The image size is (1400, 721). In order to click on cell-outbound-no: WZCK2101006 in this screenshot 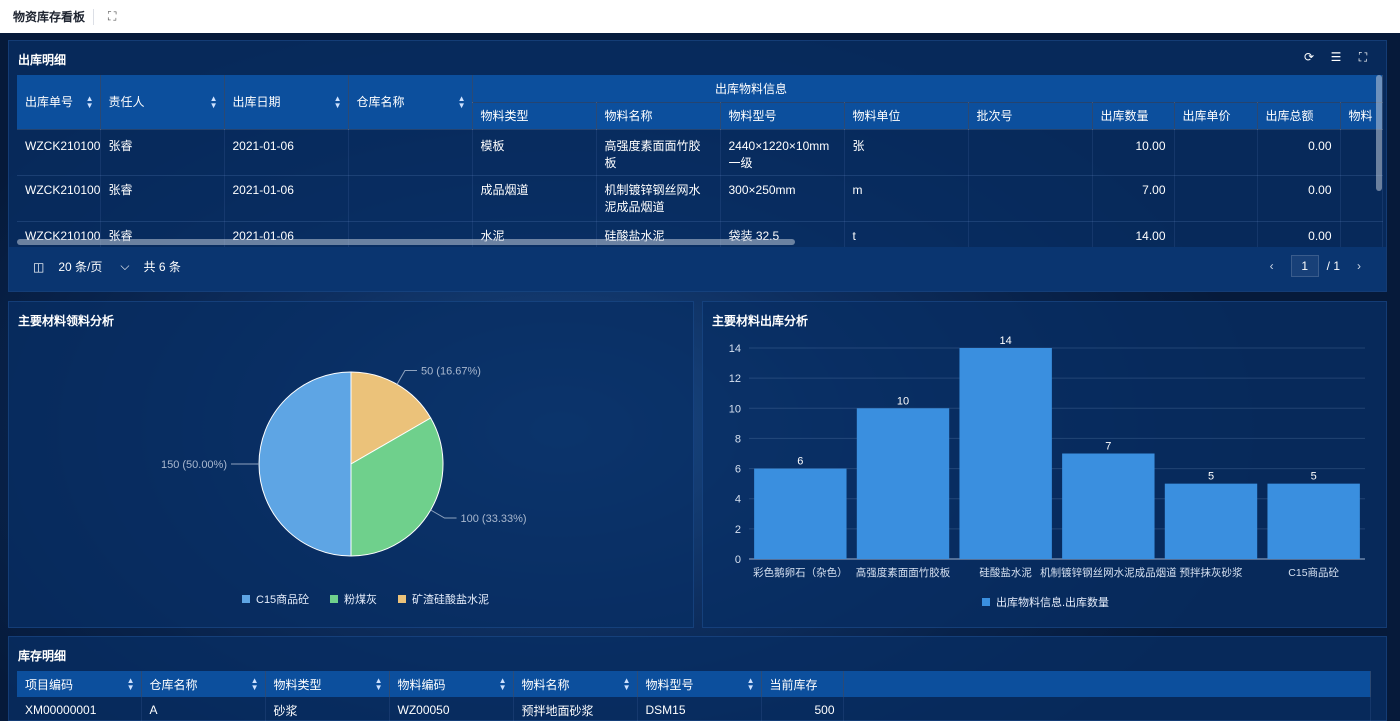, I will do `click(59, 152)`.